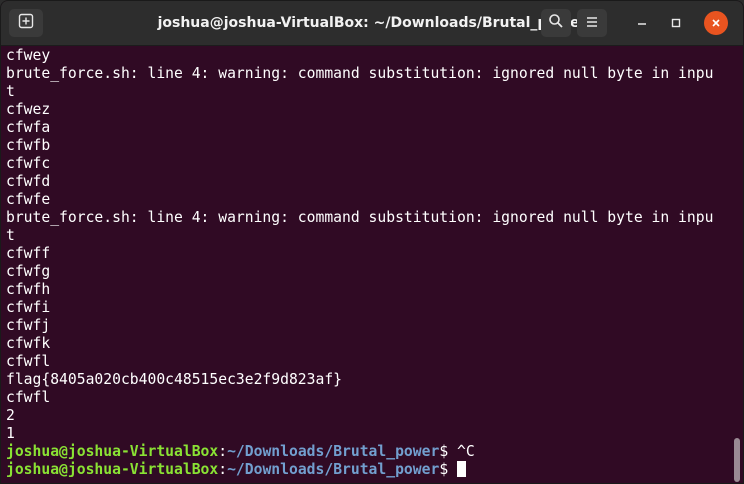 Image resolution: width=744 pixels, height=484 pixels. I want to click on close-icon, so click(716, 23).